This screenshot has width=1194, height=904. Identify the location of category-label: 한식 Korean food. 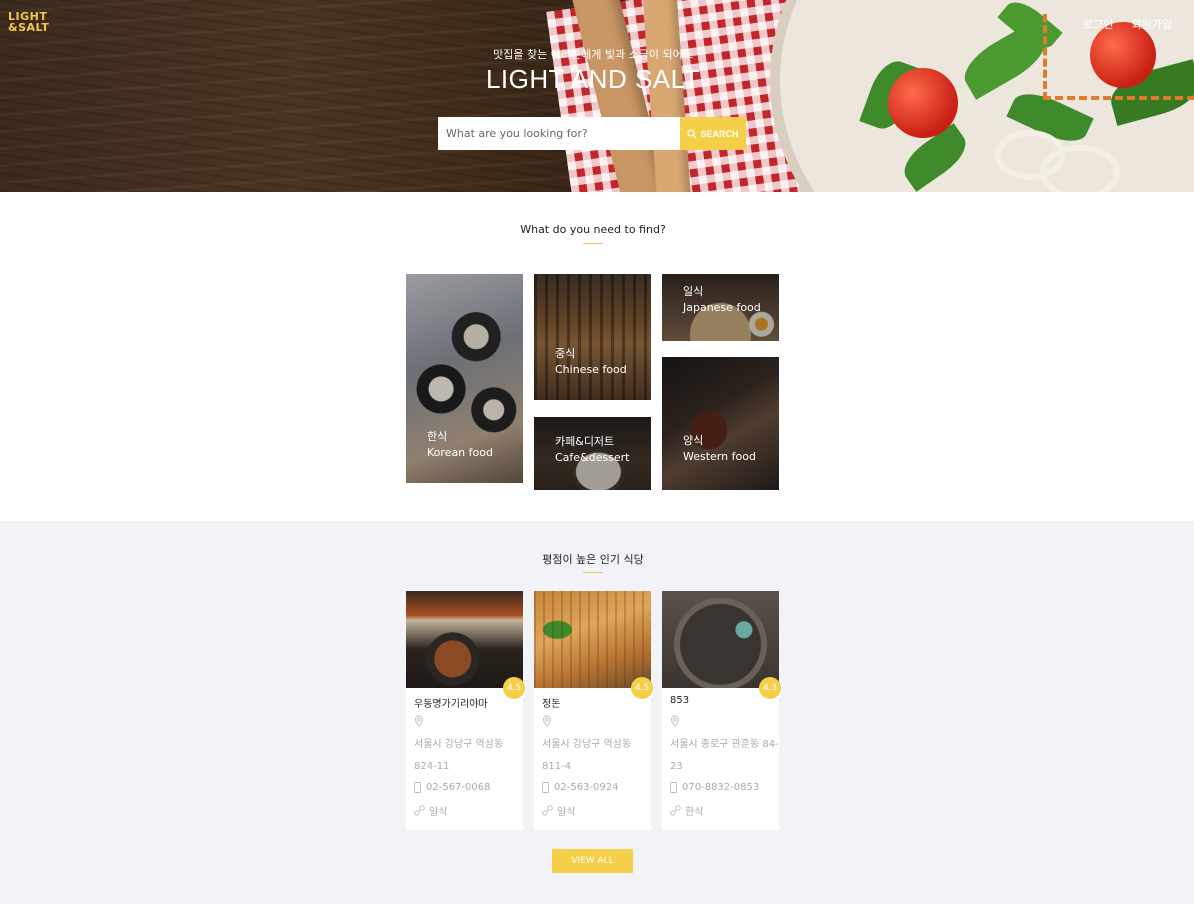
(460, 445).